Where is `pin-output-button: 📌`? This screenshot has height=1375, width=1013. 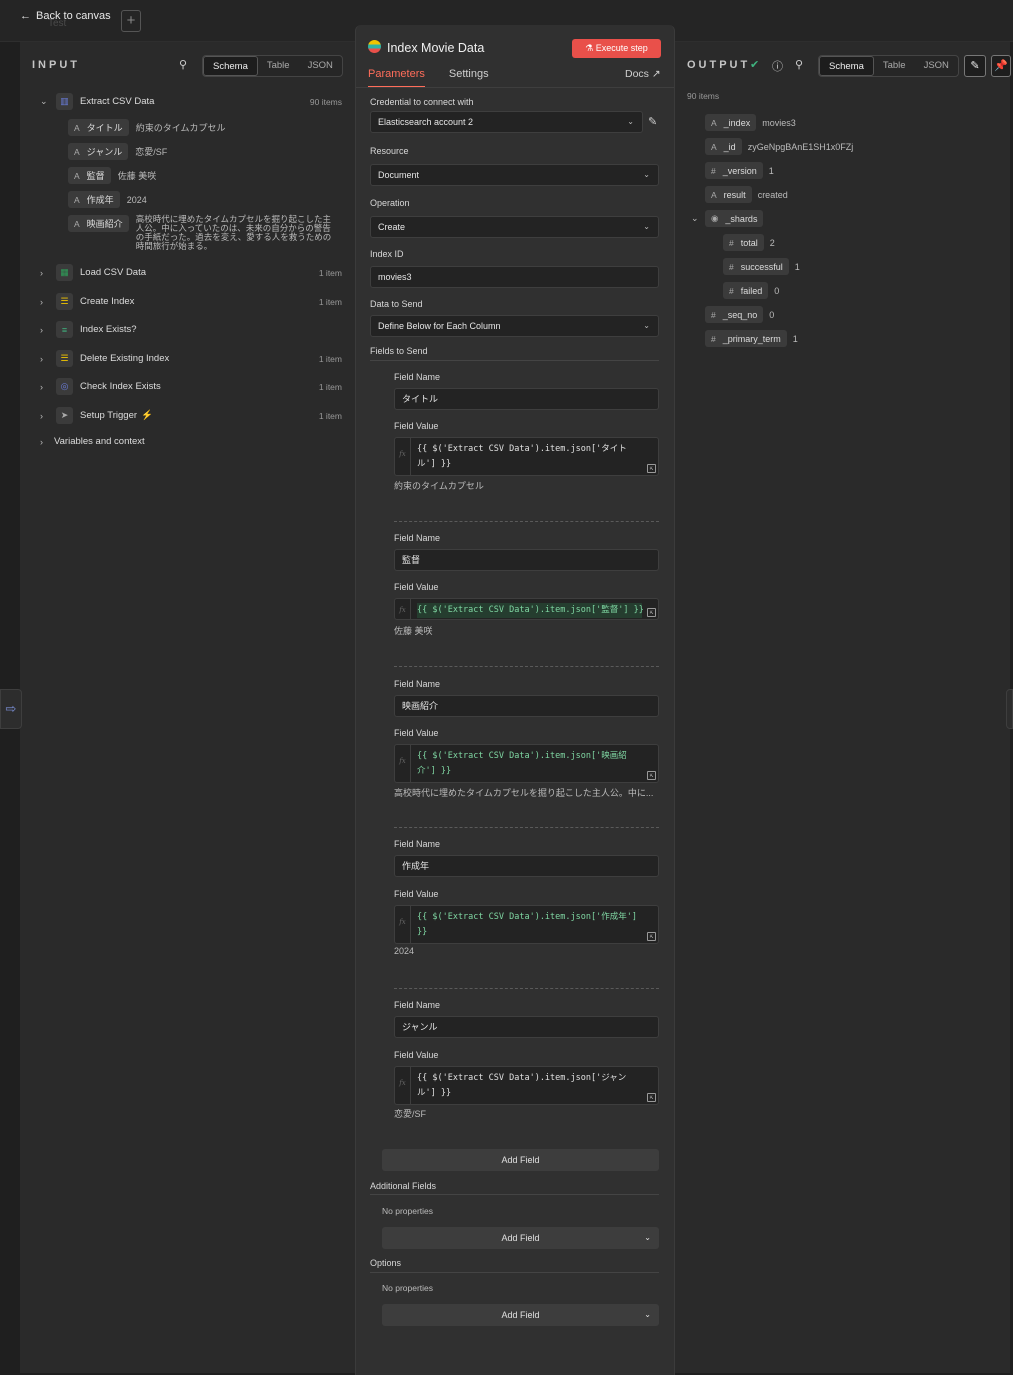 pin-output-button: 📌 is located at coordinates (1001, 66).